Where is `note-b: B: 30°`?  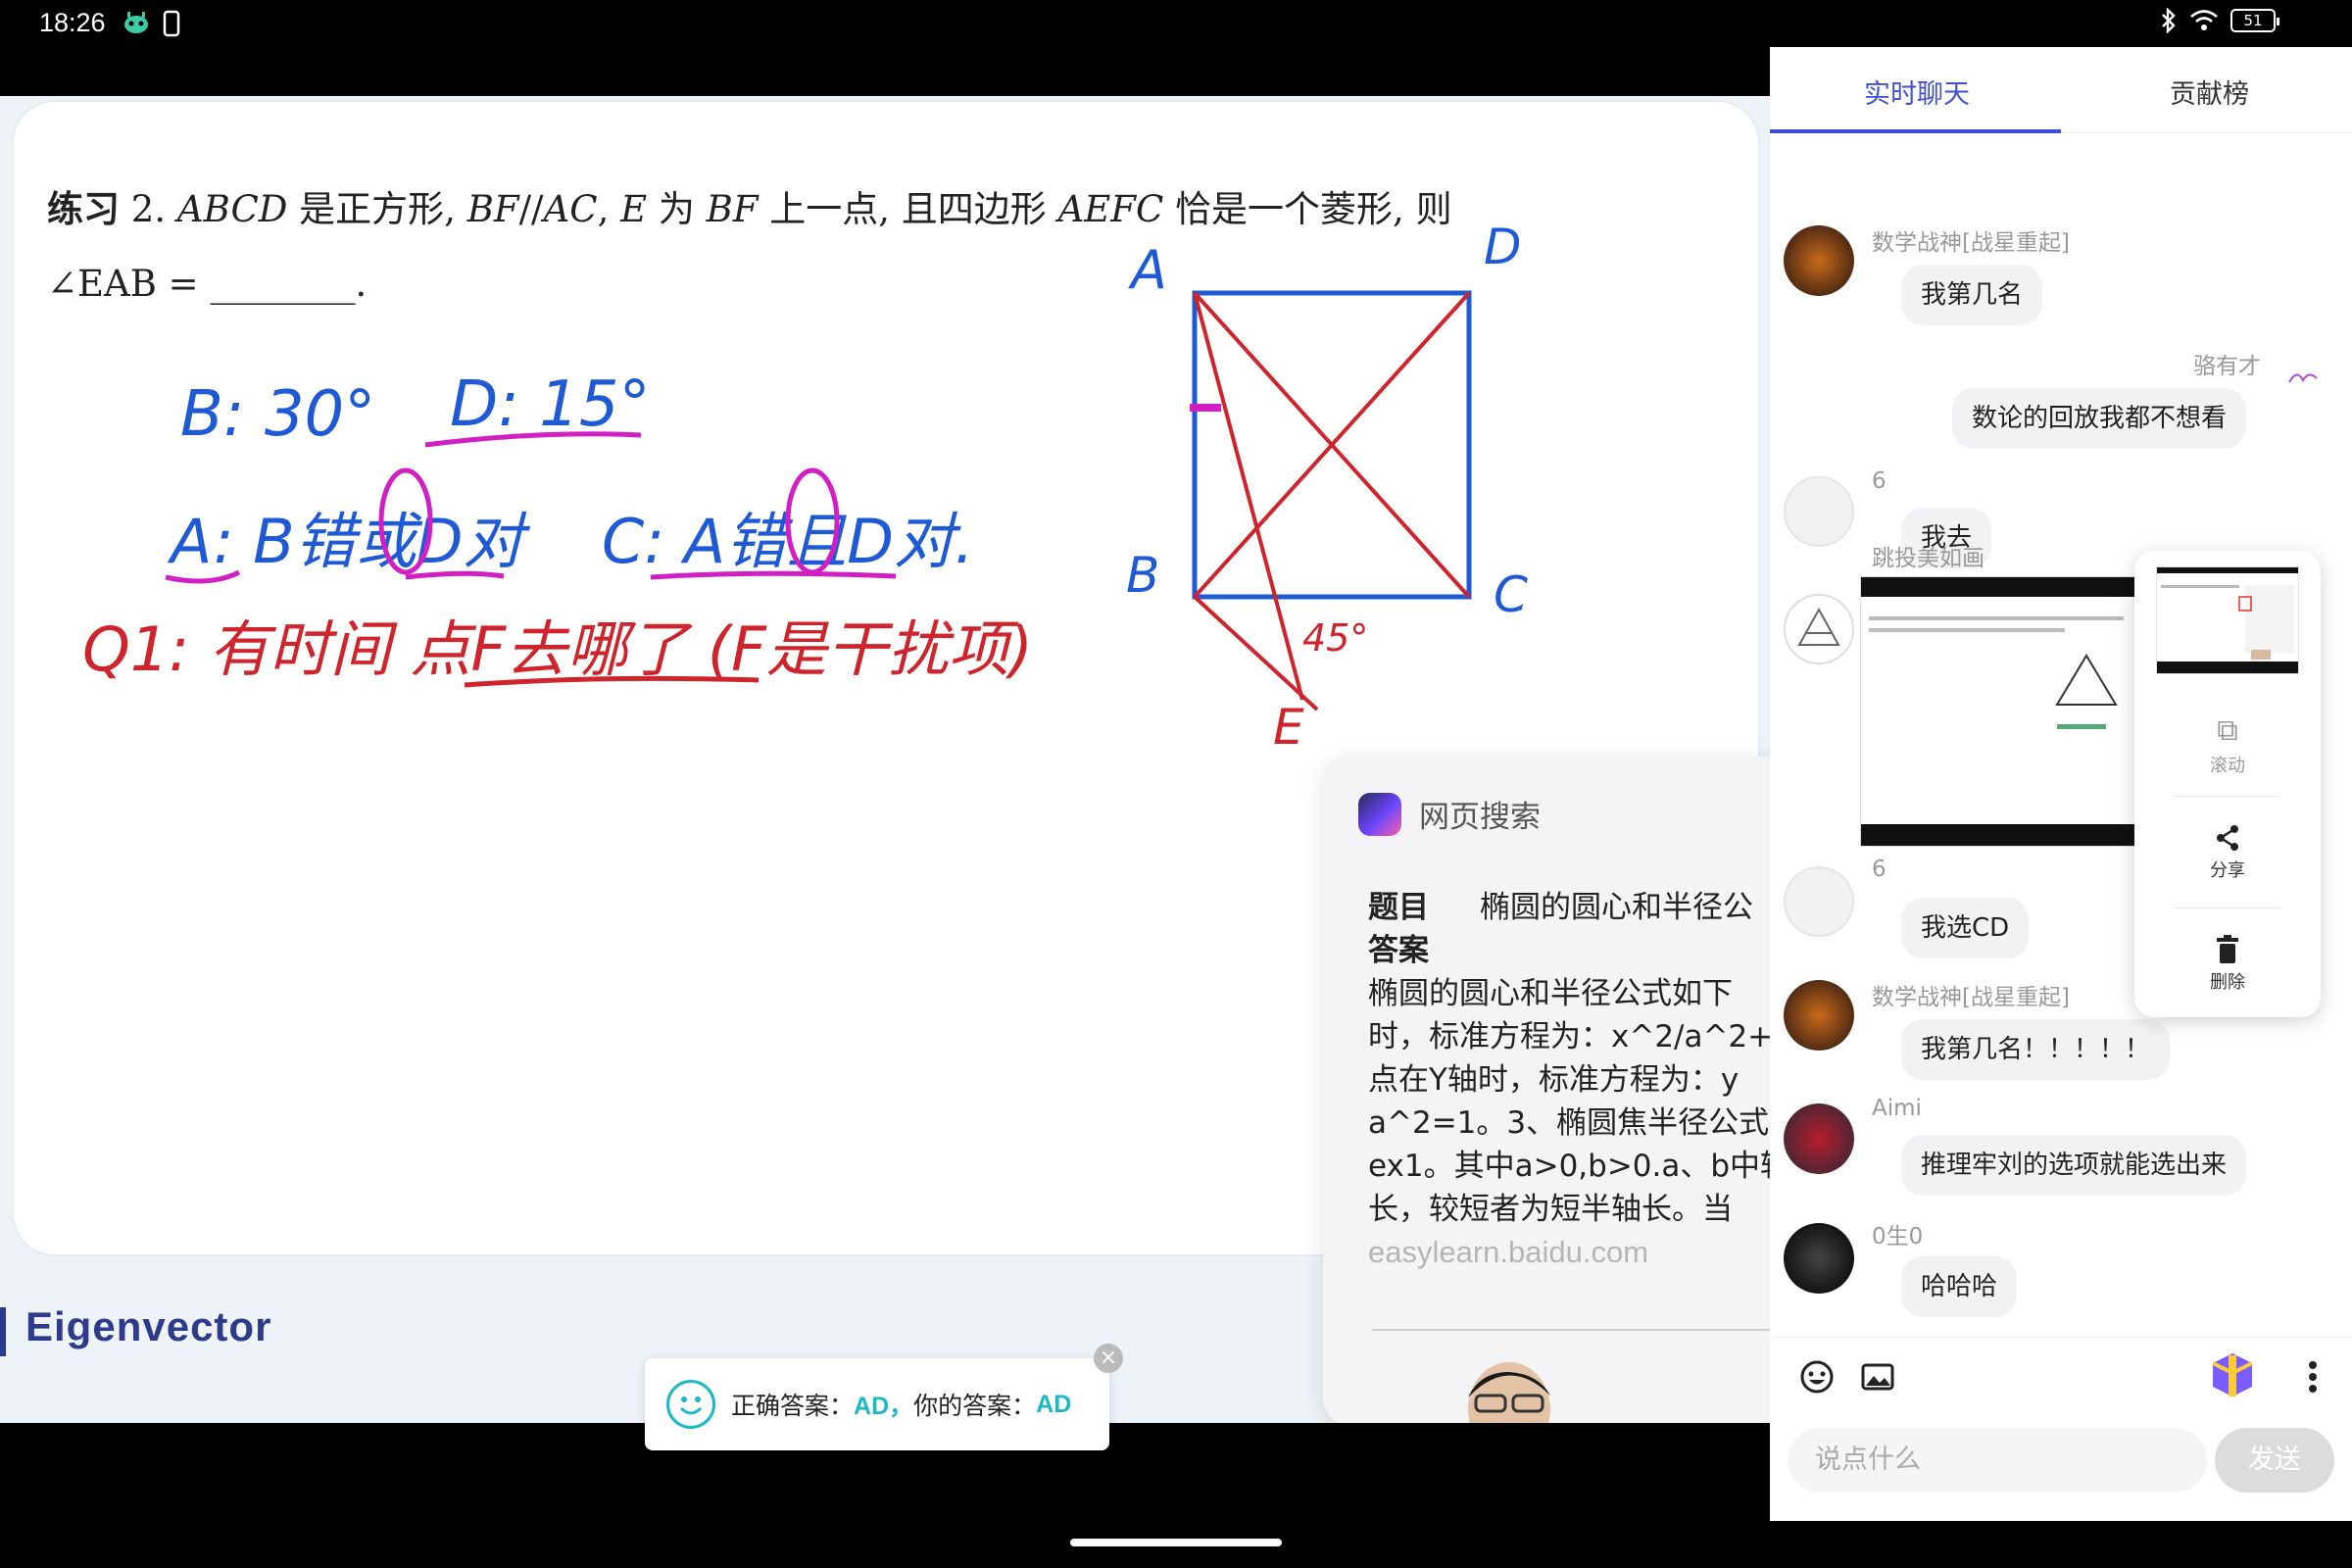
note-b: B: 30° is located at coordinates (277, 414).